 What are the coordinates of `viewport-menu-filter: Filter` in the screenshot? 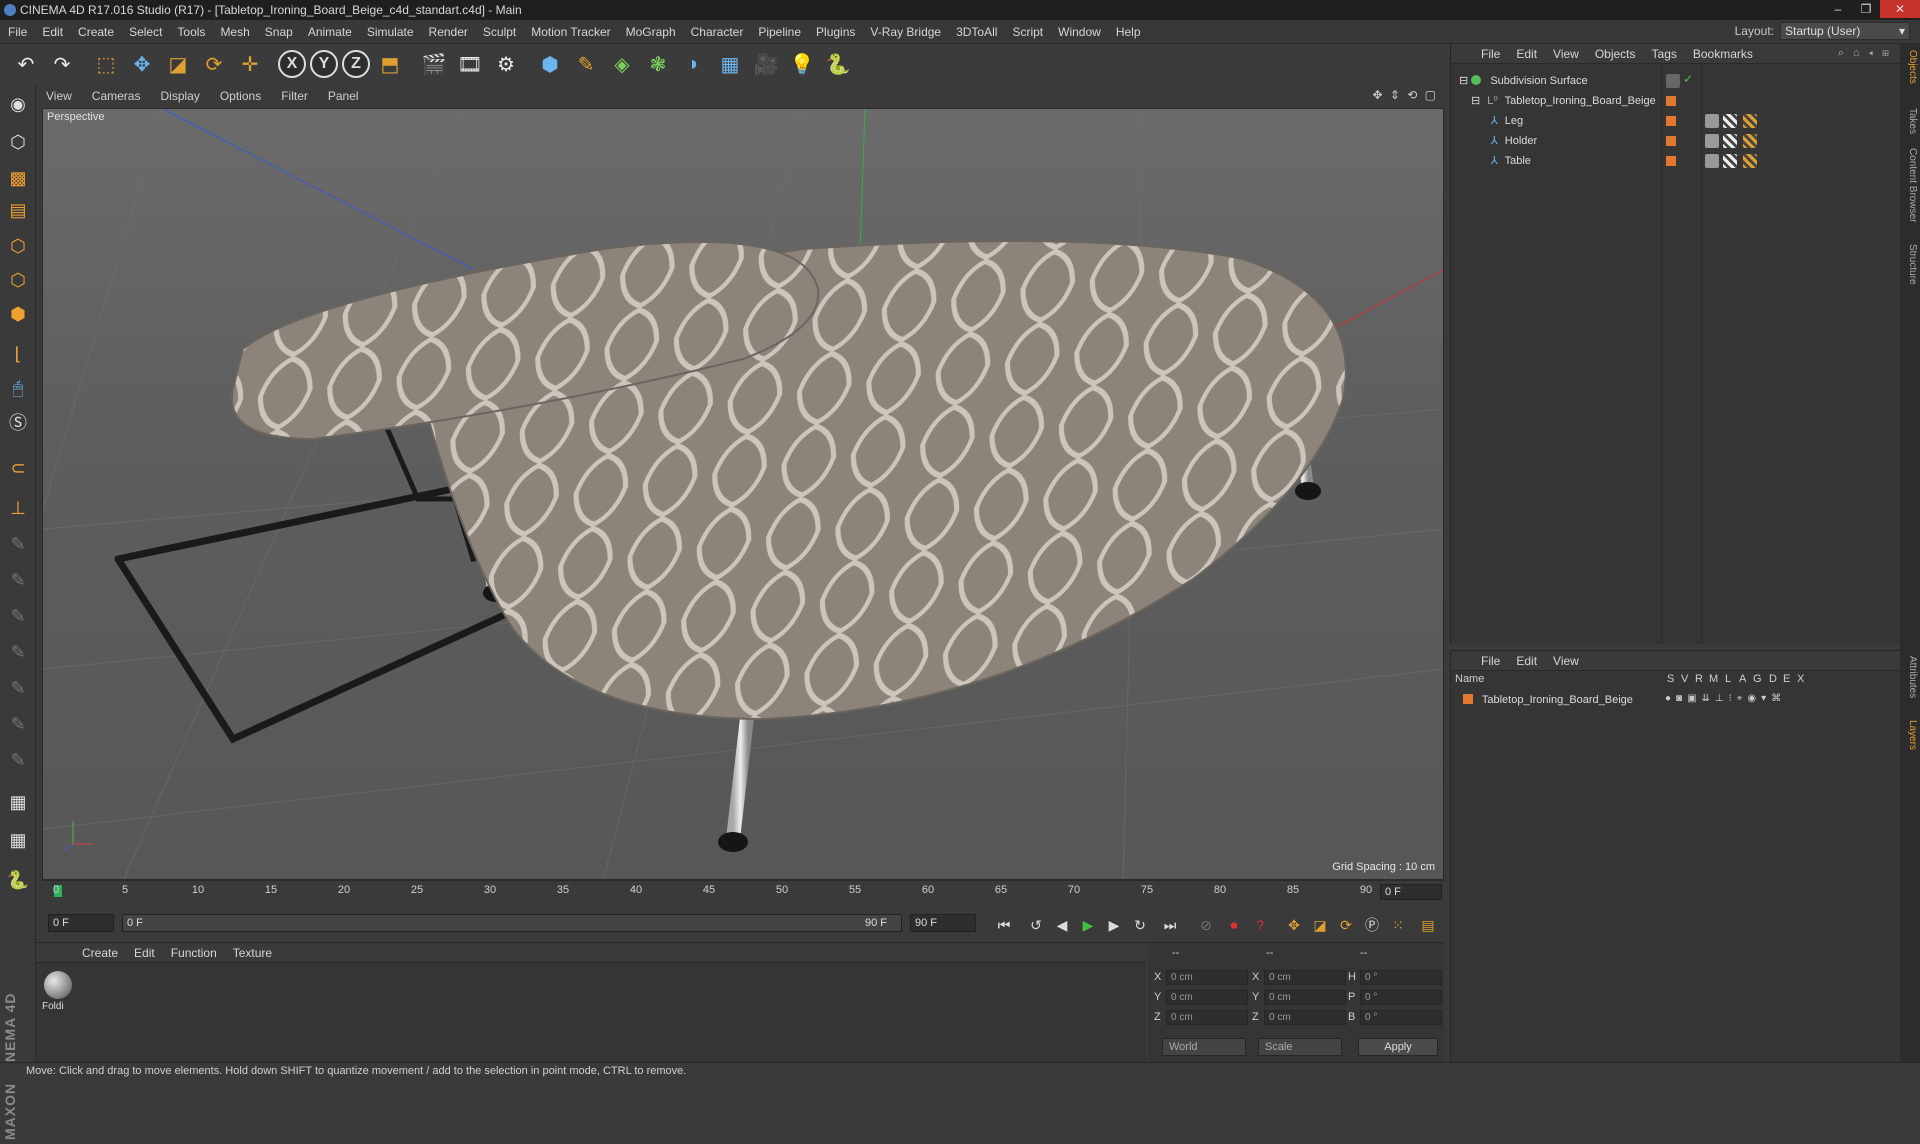 It's located at (294, 96).